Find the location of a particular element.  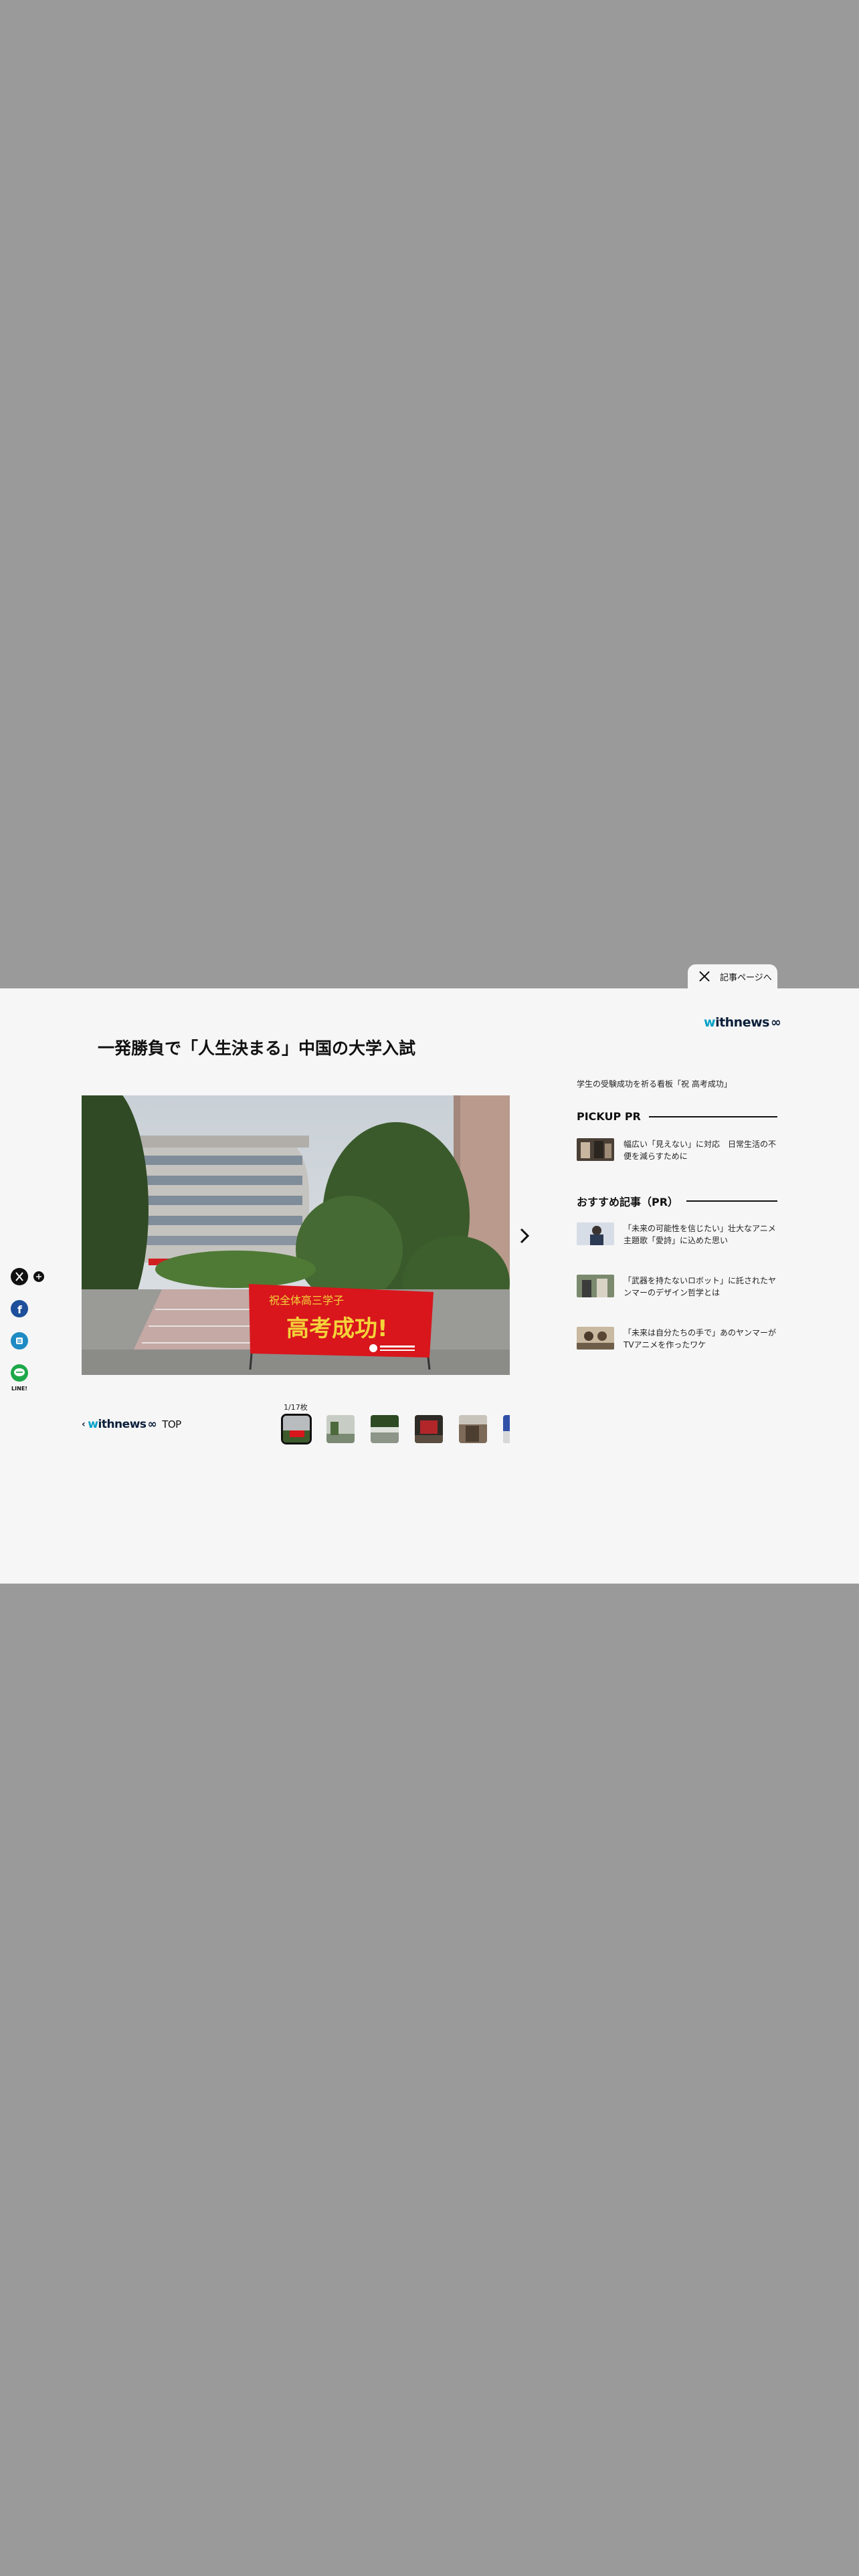

share-facebook-button: f is located at coordinates (20, 1310).